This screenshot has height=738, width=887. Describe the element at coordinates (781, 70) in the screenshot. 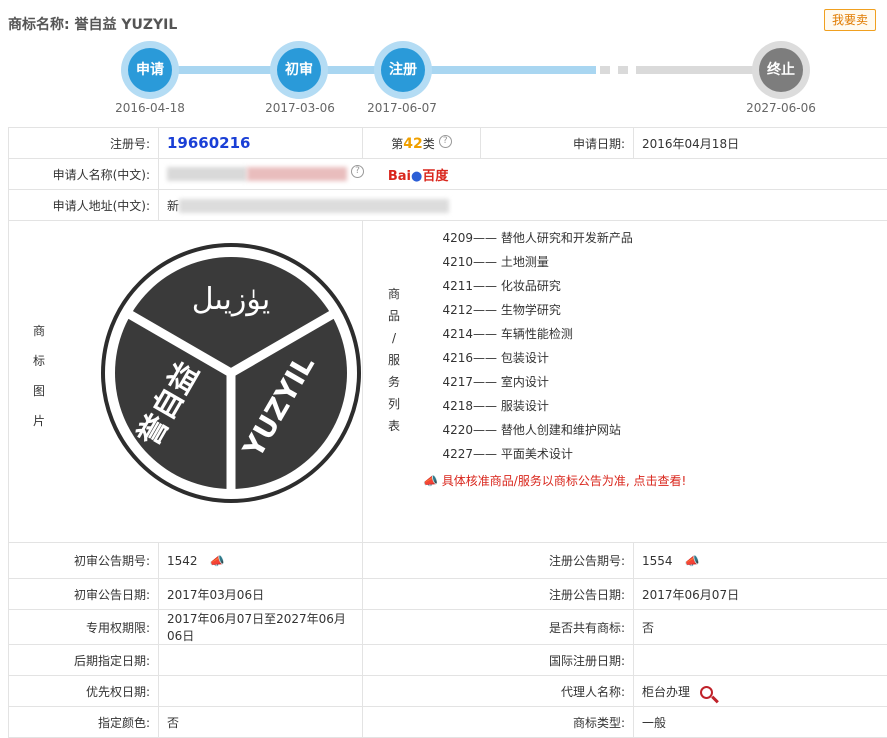

I see `step-end: 终止` at that location.